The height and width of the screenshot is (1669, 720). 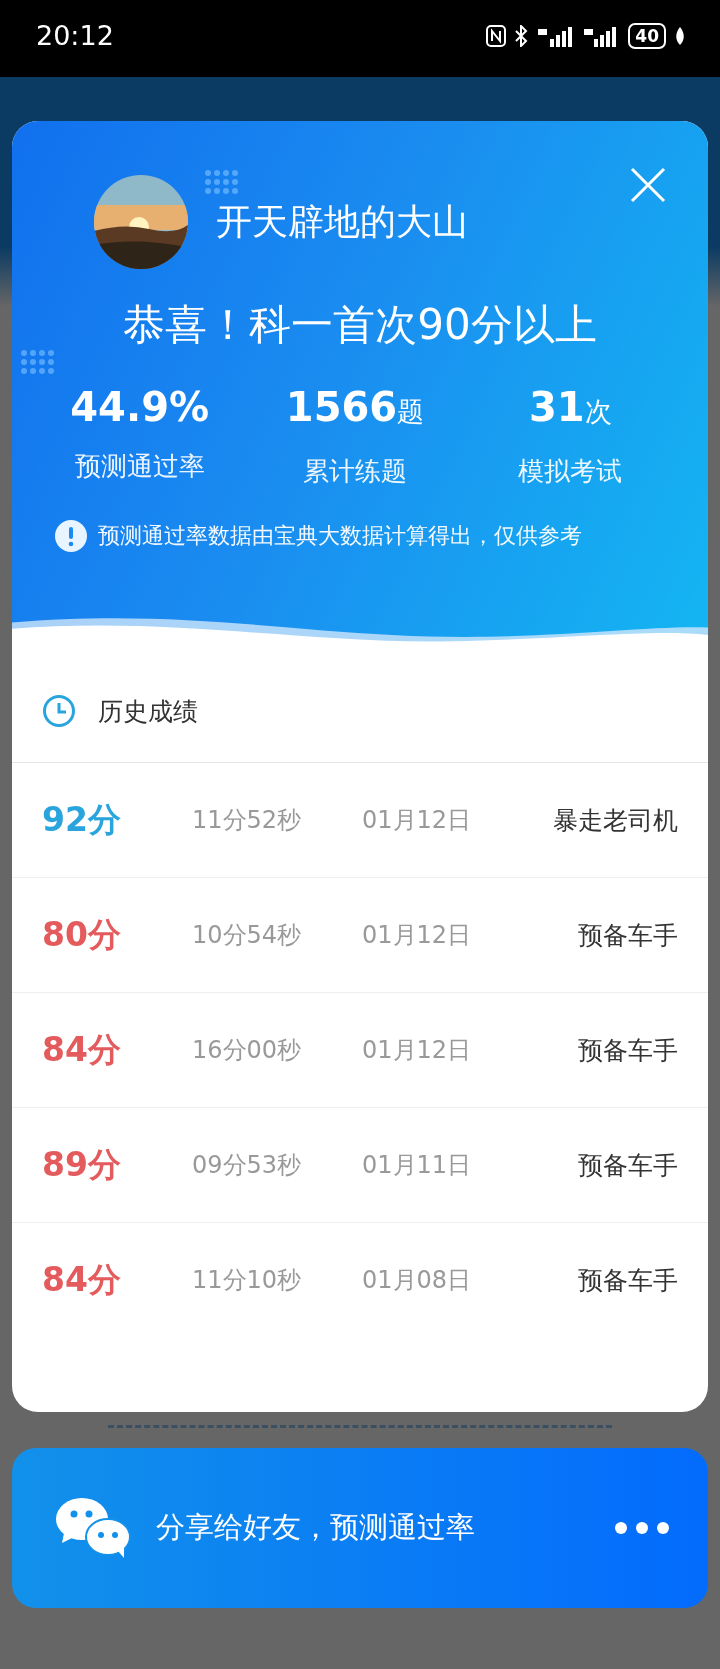 What do you see at coordinates (94, 1528) in the screenshot?
I see `chat-icon` at bounding box center [94, 1528].